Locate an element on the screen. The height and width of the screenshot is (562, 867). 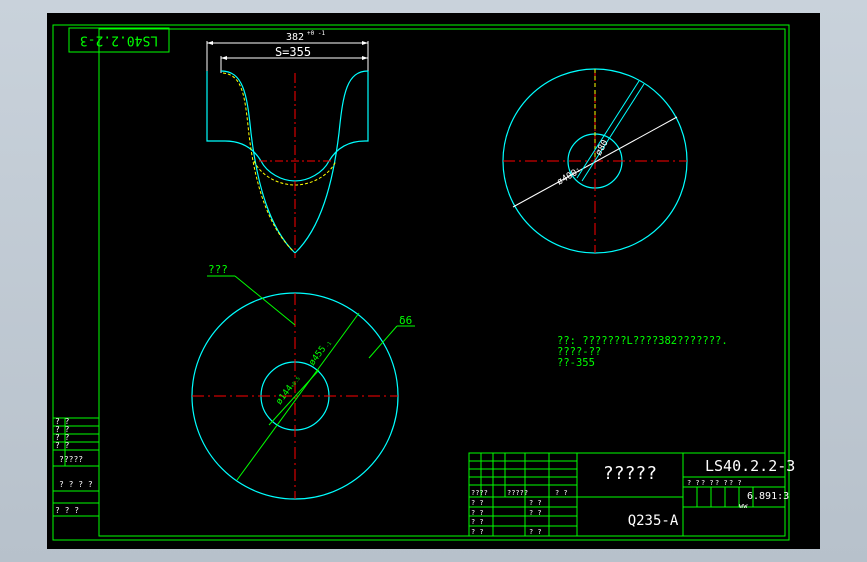
ring-dim-outer-tol: -1 is located at coordinates (577, 172).